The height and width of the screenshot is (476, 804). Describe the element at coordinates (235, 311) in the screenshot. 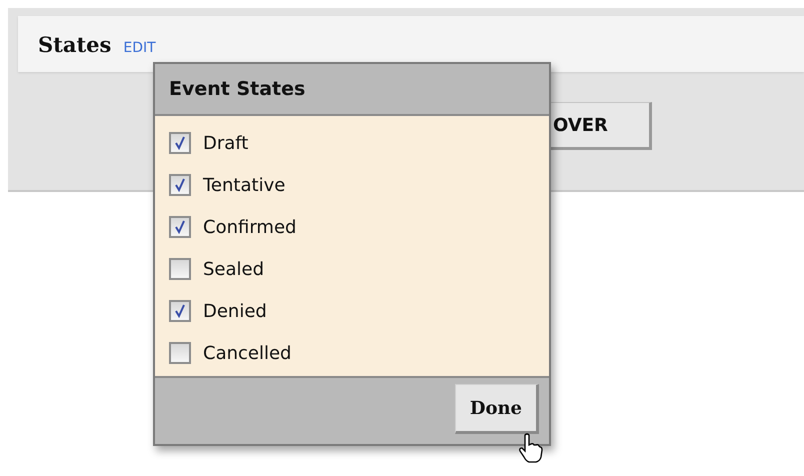

I see `checkbox-label: Denied` at that location.